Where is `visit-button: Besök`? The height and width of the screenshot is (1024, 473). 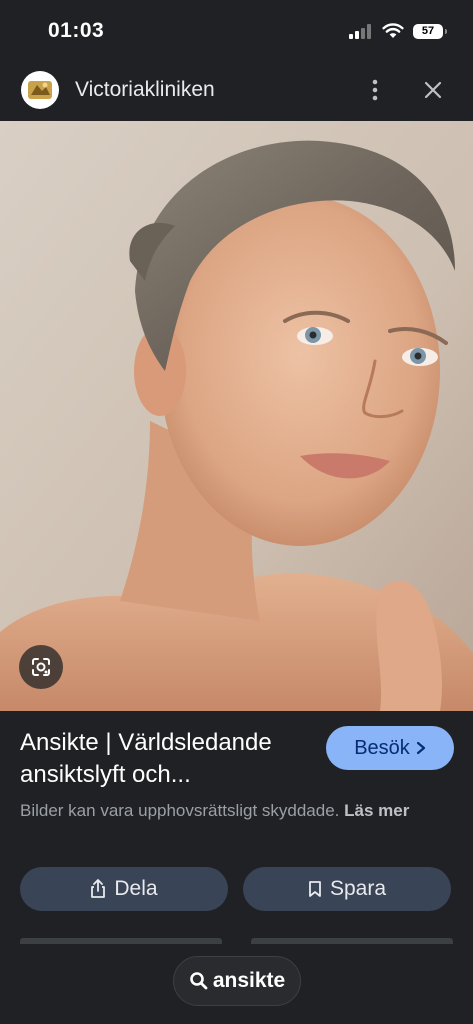 visit-button: Besök is located at coordinates (390, 748).